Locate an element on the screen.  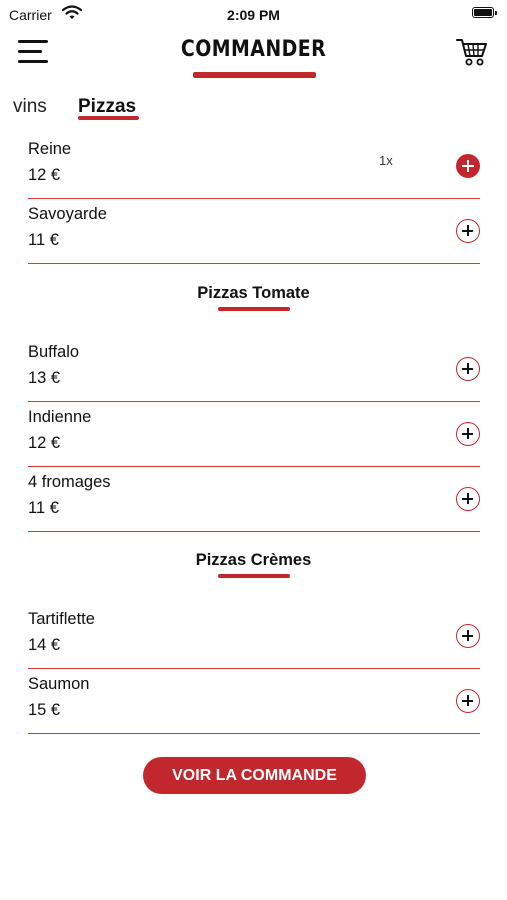
view-order-button: VOIR LA COMMANDE is located at coordinates (254, 775).